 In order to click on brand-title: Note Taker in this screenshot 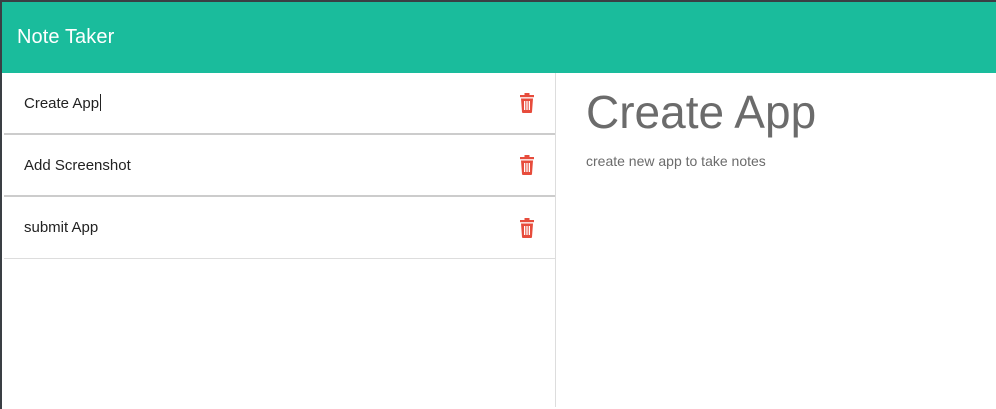, I will do `click(65, 37)`.